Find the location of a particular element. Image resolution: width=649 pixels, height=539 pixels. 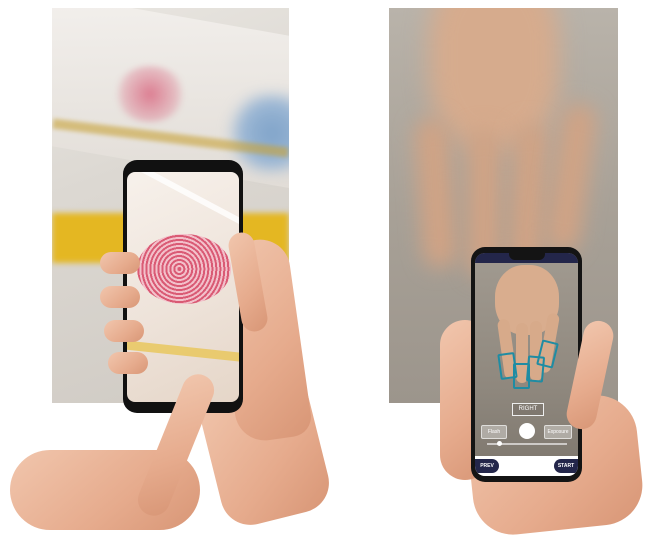

hand-side-label: RIGHT is located at coordinates (528, 409).